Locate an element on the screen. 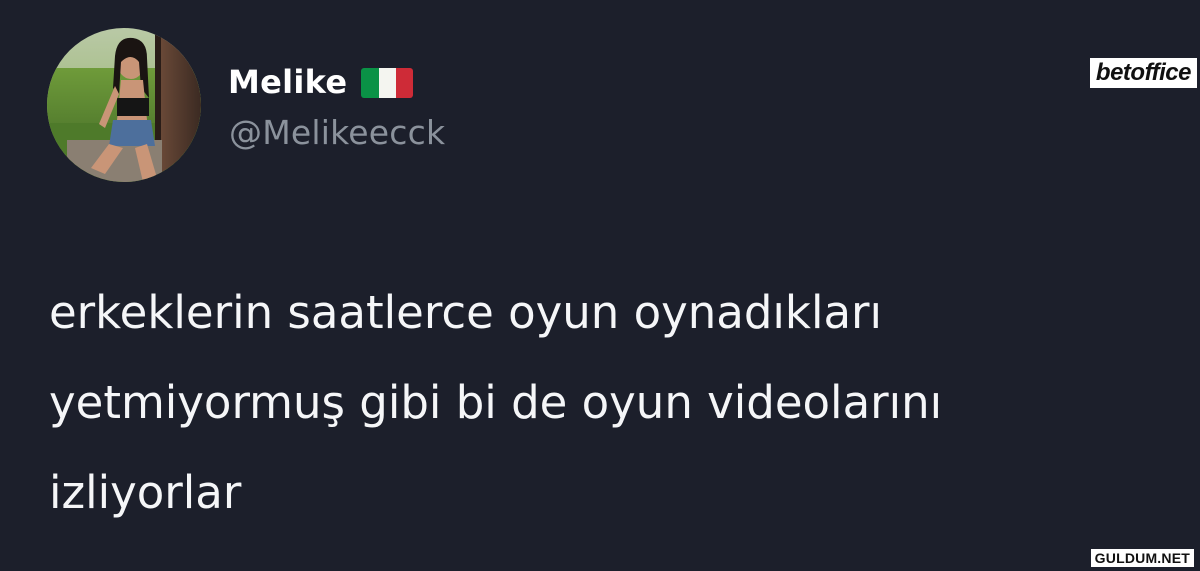 This screenshot has height=571, width=1200. profile-photo is located at coordinates (124, 105).